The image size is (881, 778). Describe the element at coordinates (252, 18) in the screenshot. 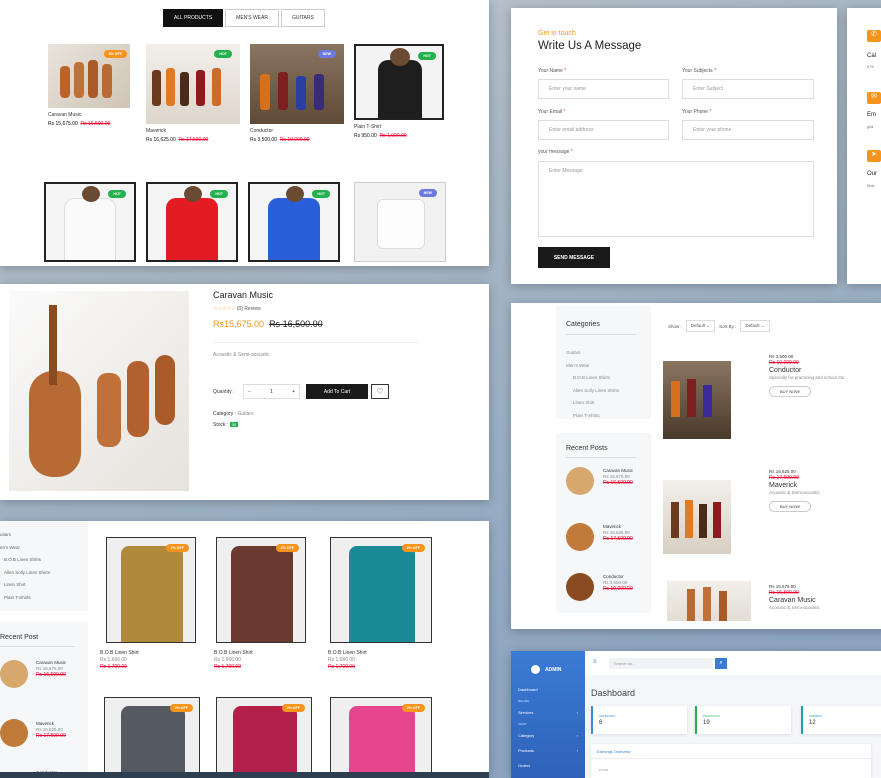

I see `tab-mens-wear: MEN'S WEAR` at that location.